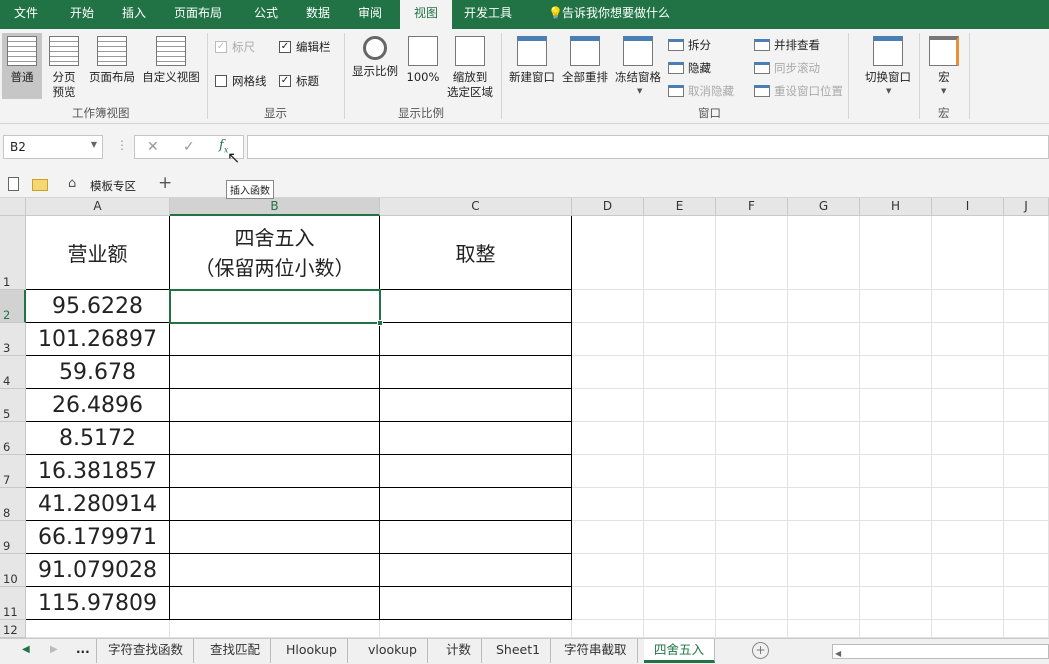 The height and width of the screenshot is (664, 1049). What do you see at coordinates (235, 47) in the screenshot?
I see `checkbox-0: ✓ 标尺` at bounding box center [235, 47].